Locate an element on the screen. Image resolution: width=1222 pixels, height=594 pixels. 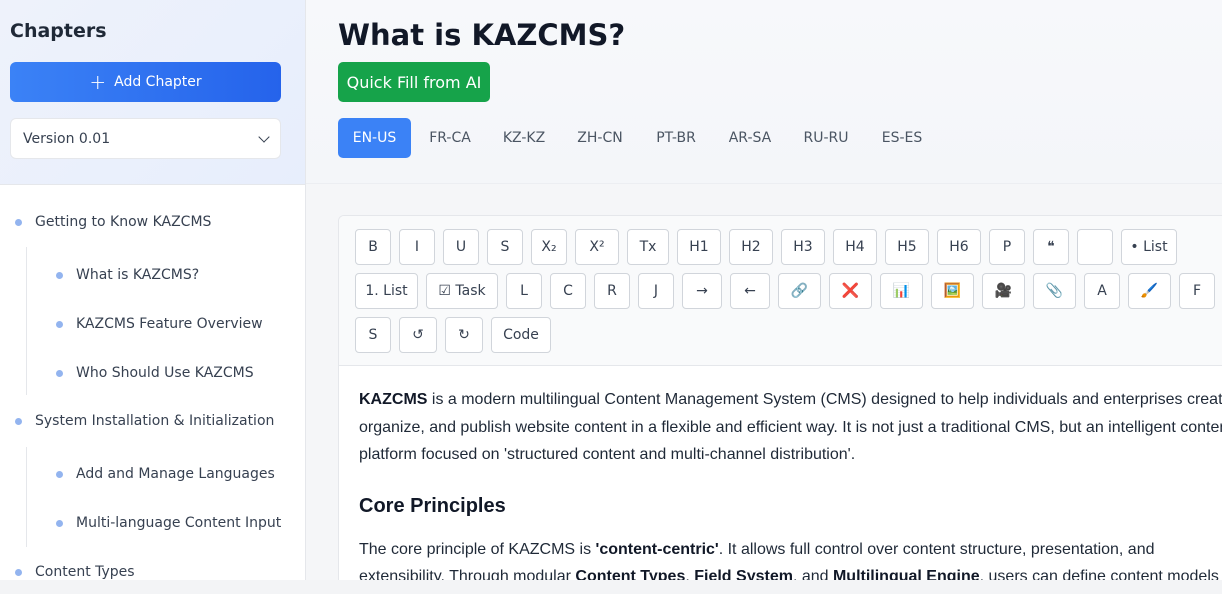
ordered-list-button: 1. List is located at coordinates (386, 291).